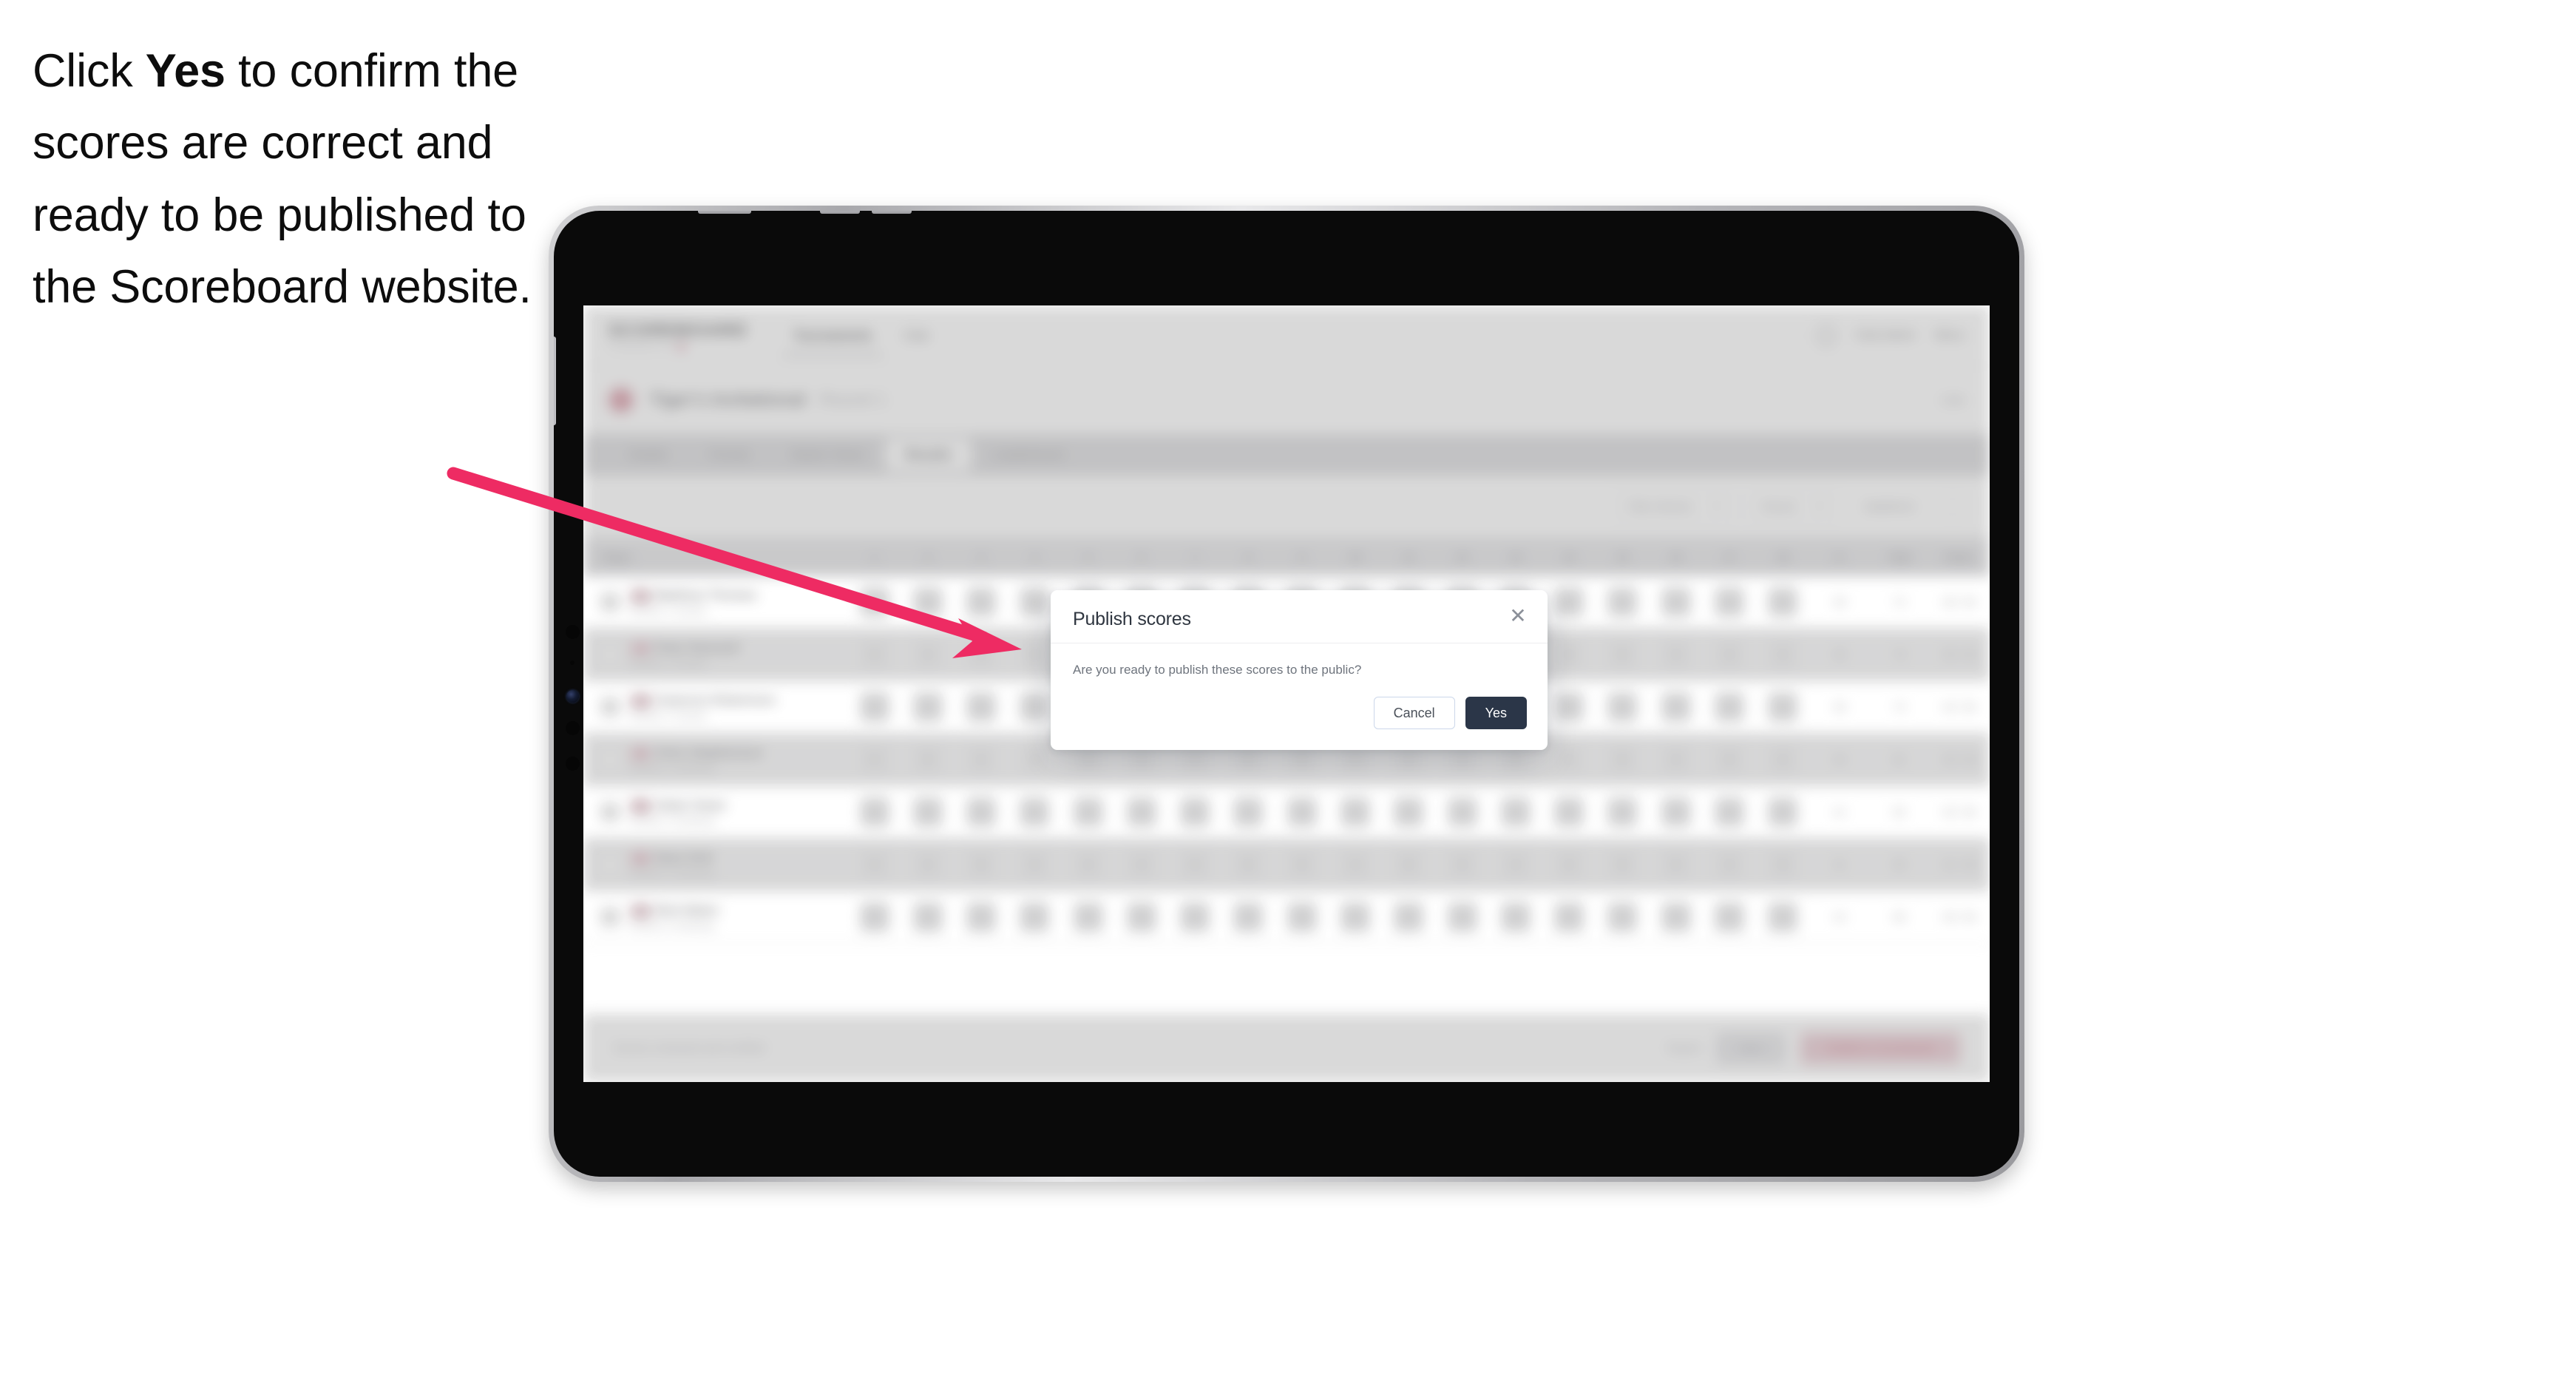 The width and height of the screenshot is (2576, 1386). What do you see at coordinates (827, 455) in the screenshot?
I see `tab-starter-sheet: Starter Sheet` at bounding box center [827, 455].